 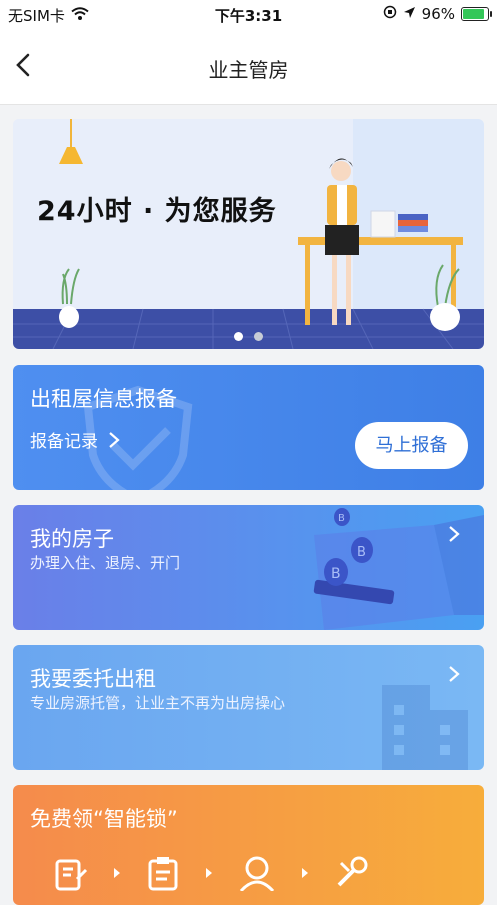 What do you see at coordinates (398, 569) in the screenshot?
I see `coin-wallet-illustration: B B B` at bounding box center [398, 569].